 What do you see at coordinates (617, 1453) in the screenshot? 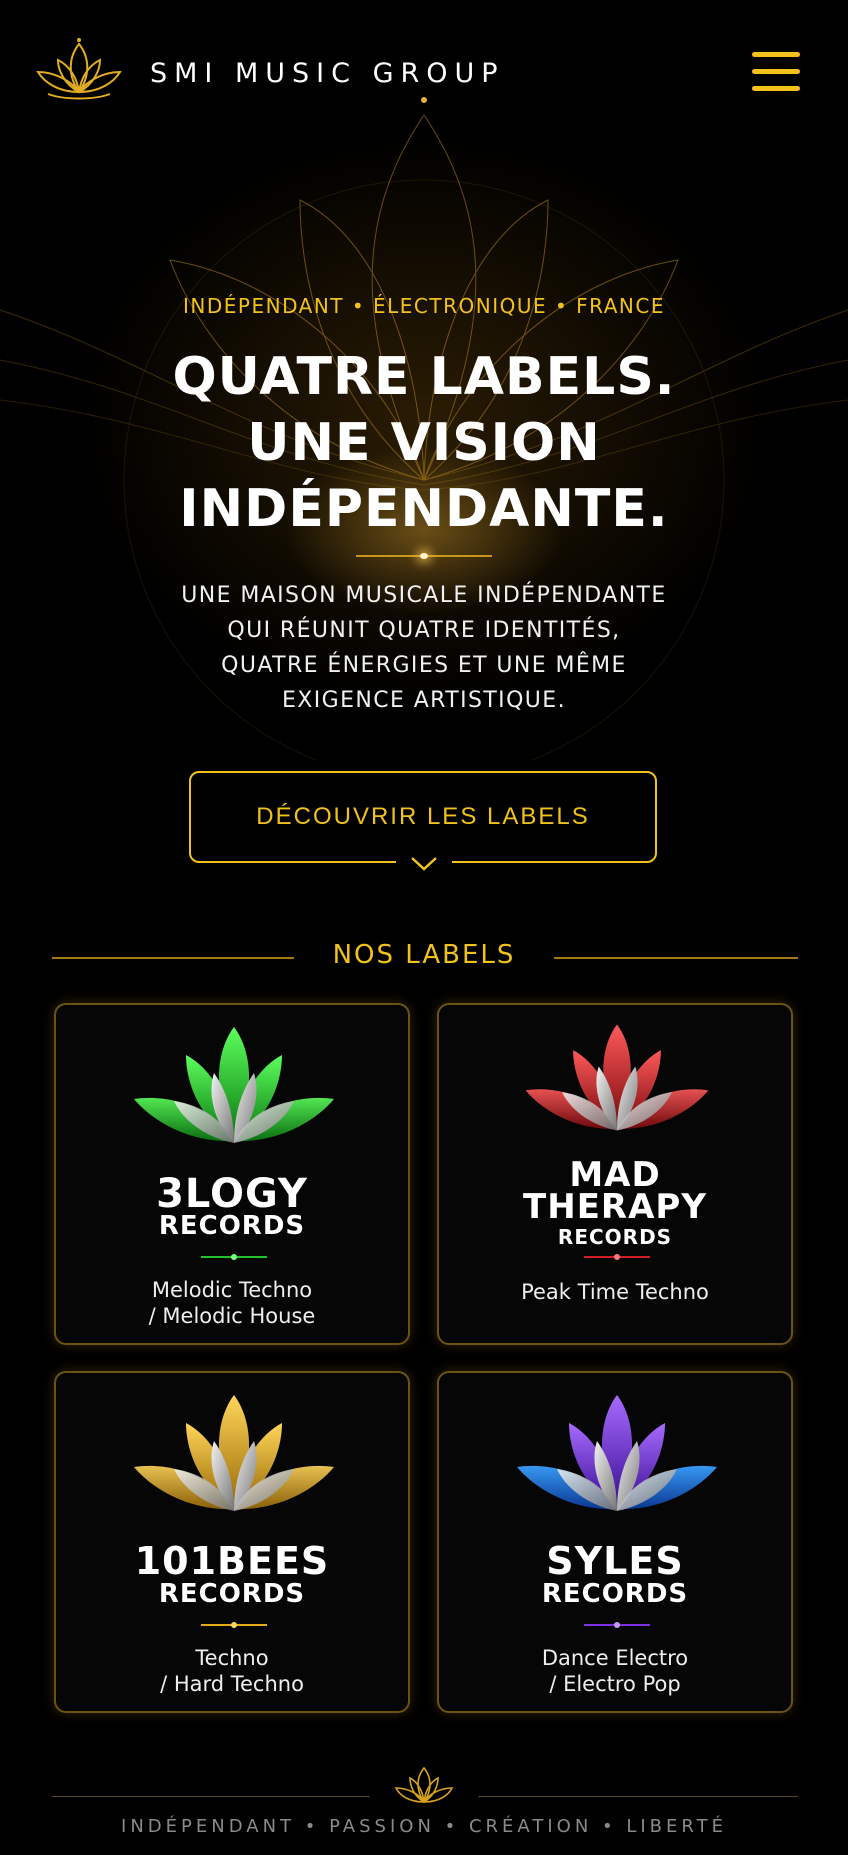
I see `purple-lotus-logo-icon` at bounding box center [617, 1453].